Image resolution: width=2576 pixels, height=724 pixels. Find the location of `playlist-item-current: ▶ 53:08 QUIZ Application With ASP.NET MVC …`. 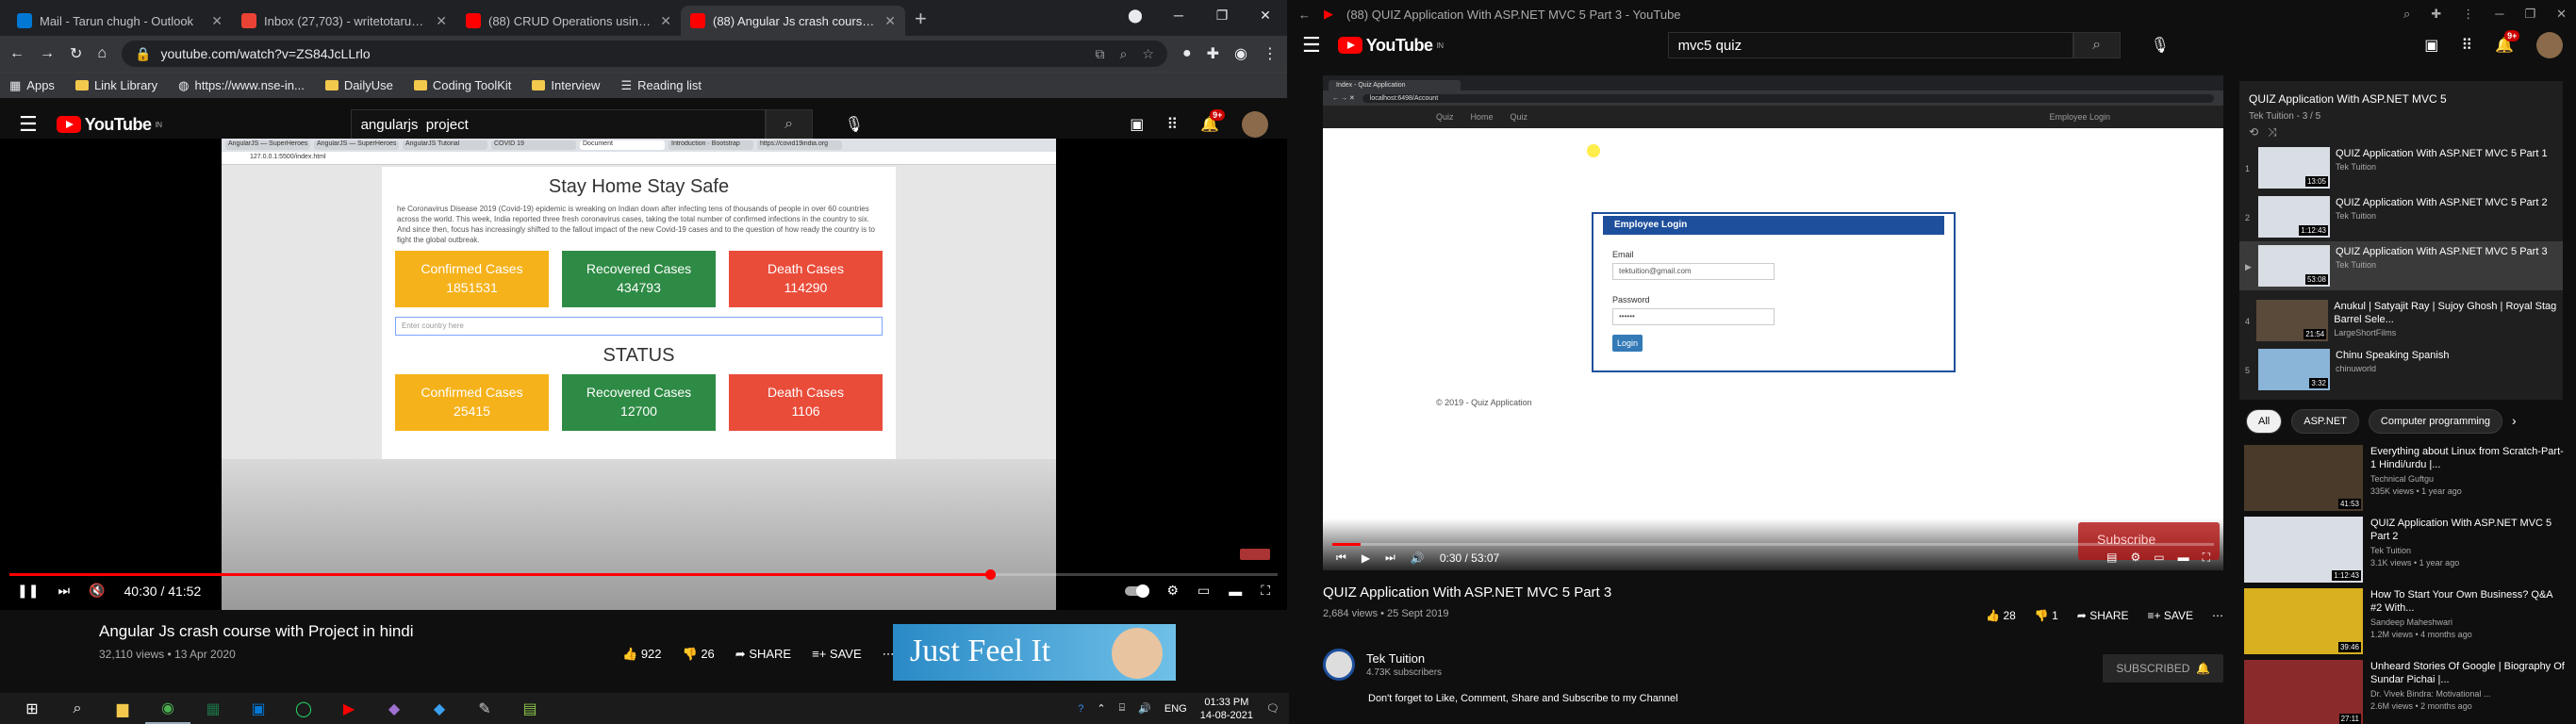

playlist-item-current: ▶ 53:08 QUIZ Application With ASP.NET MVC … is located at coordinates (2401, 265).